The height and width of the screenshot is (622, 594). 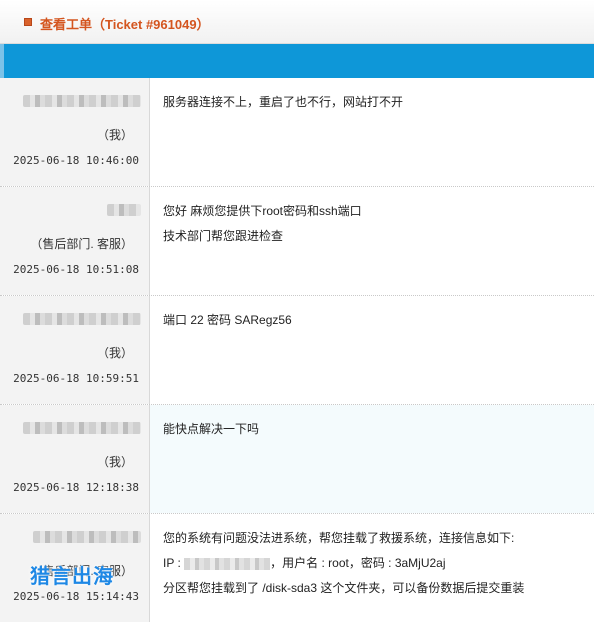 I want to click on watermark-logo: 猎言出海, so click(x=72, y=577).